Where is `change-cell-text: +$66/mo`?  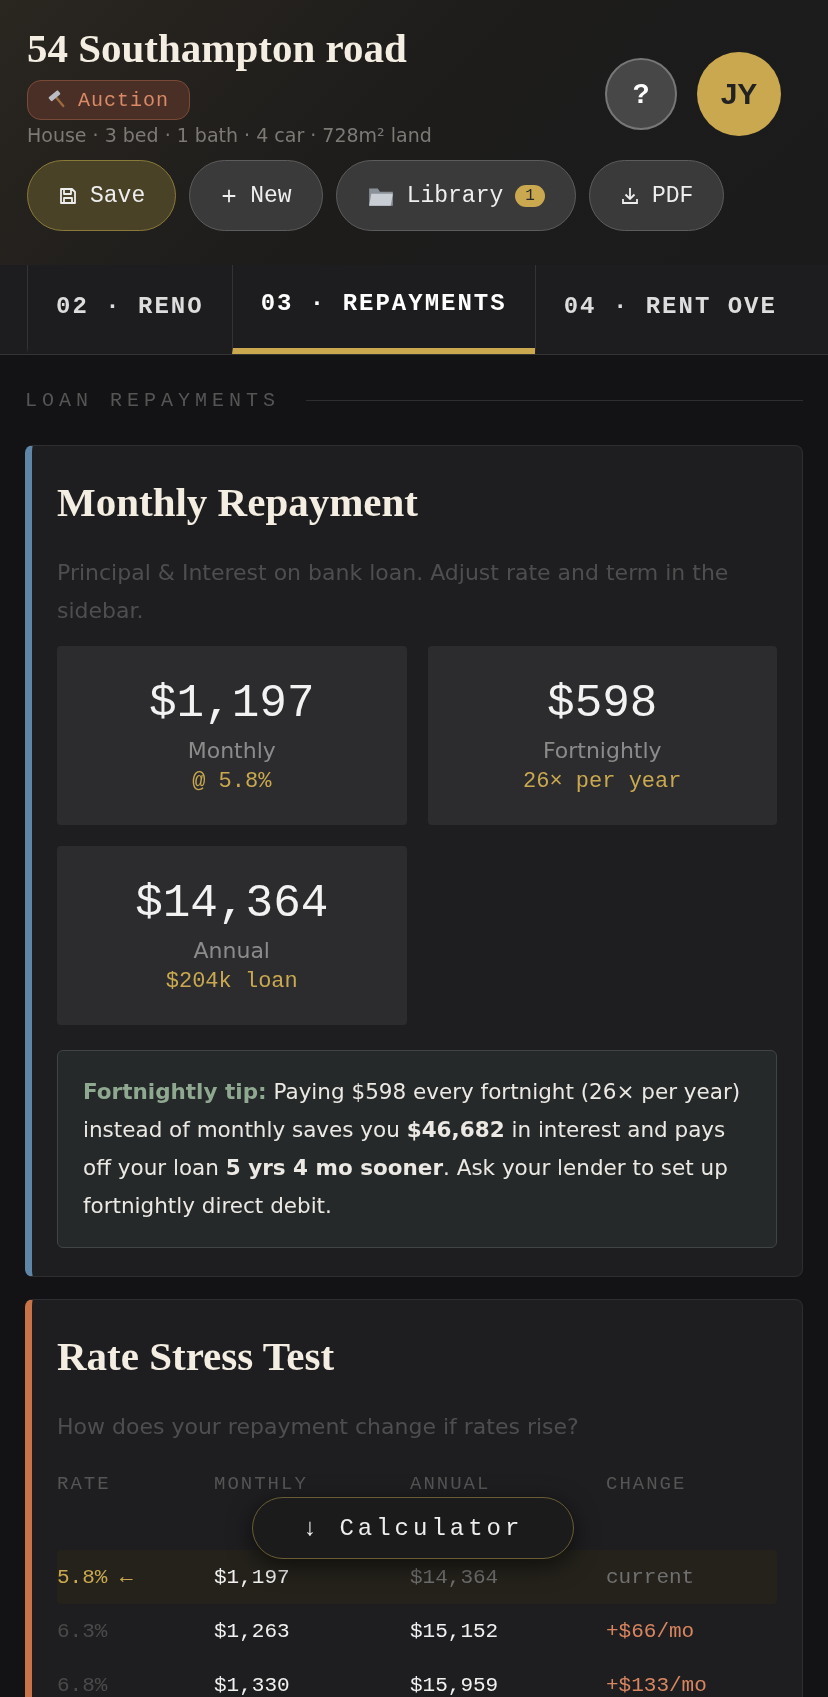 change-cell-text: +$66/mo is located at coordinates (651, 1631).